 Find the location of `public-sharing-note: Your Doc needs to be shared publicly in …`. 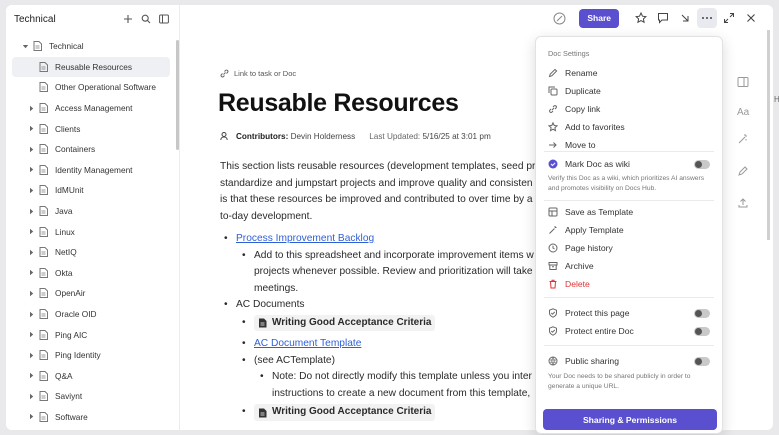

public-sharing-note: Your Doc needs to be shared publicly in … is located at coordinates (619, 381).